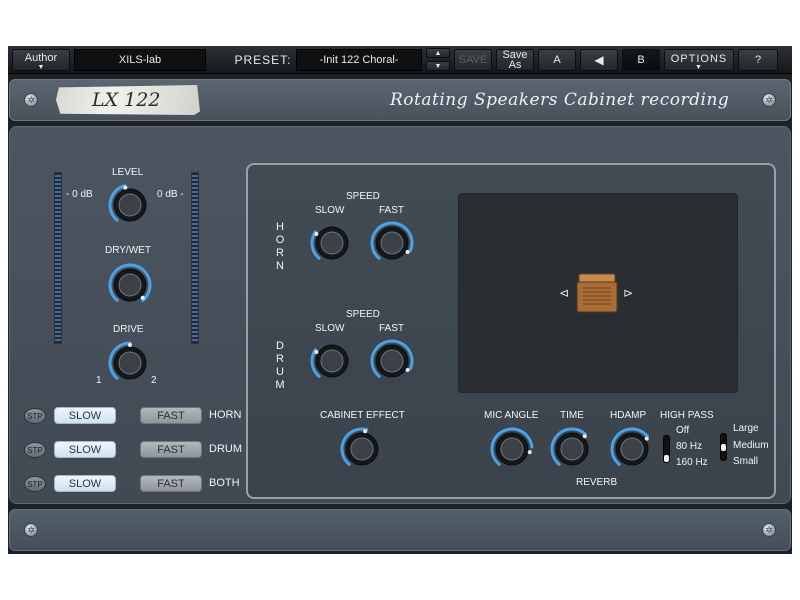  What do you see at coordinates (666, 449) in the screenshot?
I see `high-pass-switch` at bounding box center [666, 449].